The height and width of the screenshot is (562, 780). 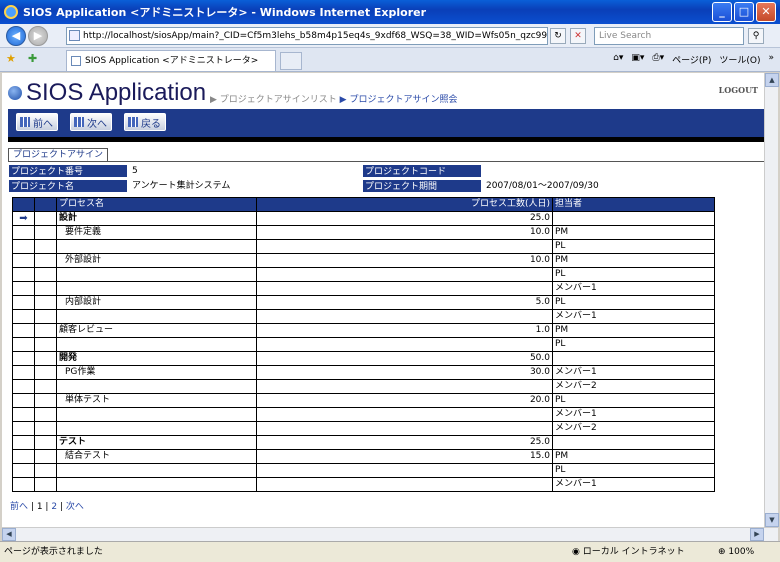 What do you see at coordinates (736, 552) in the screenshot?
I see `zoom-control: ⊕ 100%` at bounding box center [736, 552].